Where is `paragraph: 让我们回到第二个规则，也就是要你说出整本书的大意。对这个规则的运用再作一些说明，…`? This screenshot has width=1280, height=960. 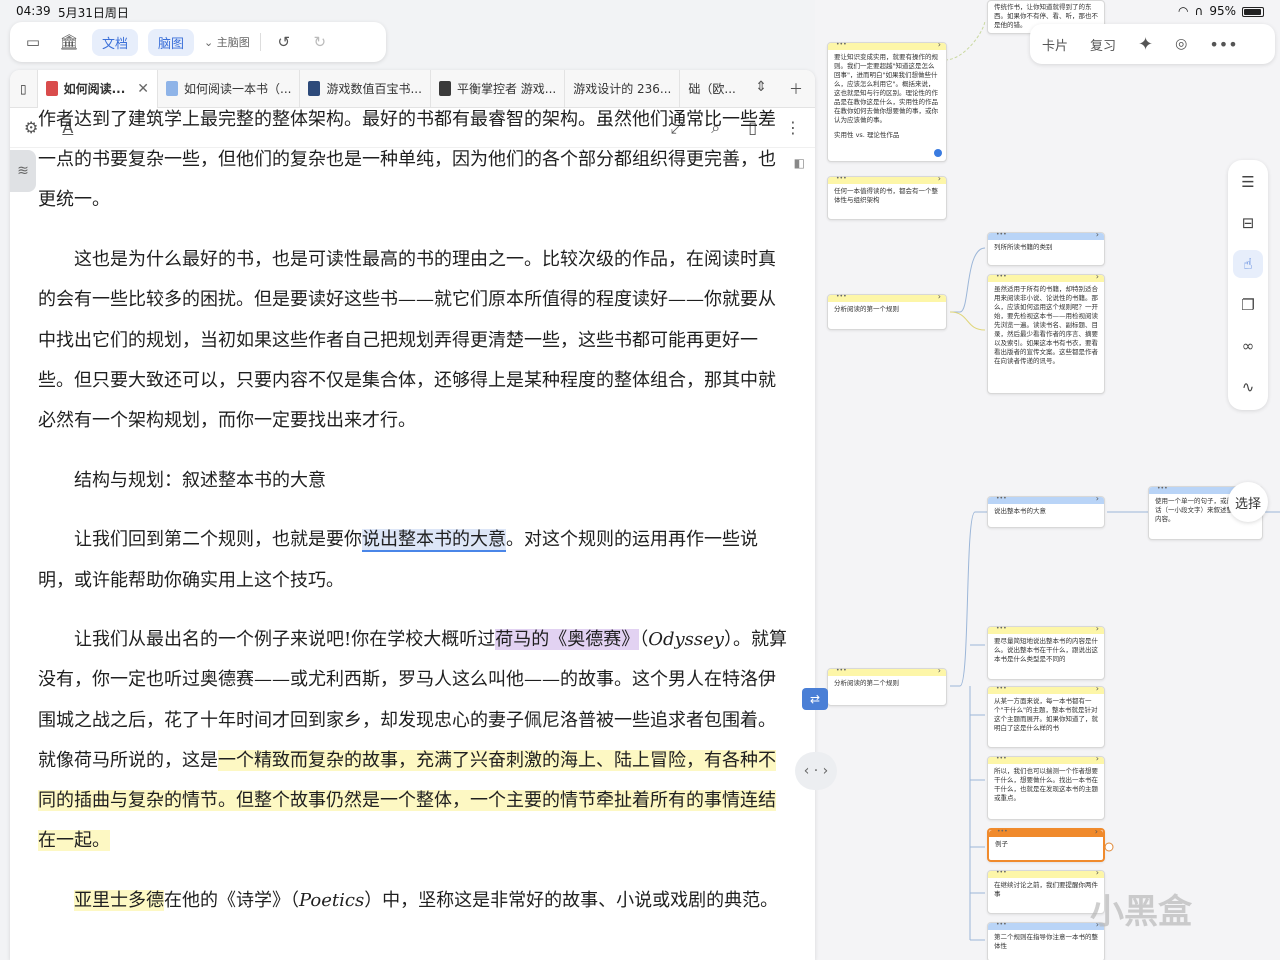 paragraph: 让我们回到第二个规则，也就是要你说出整本书的大意。对这个规则的运用再作一些说明，… is located at coordinates (414, 560).